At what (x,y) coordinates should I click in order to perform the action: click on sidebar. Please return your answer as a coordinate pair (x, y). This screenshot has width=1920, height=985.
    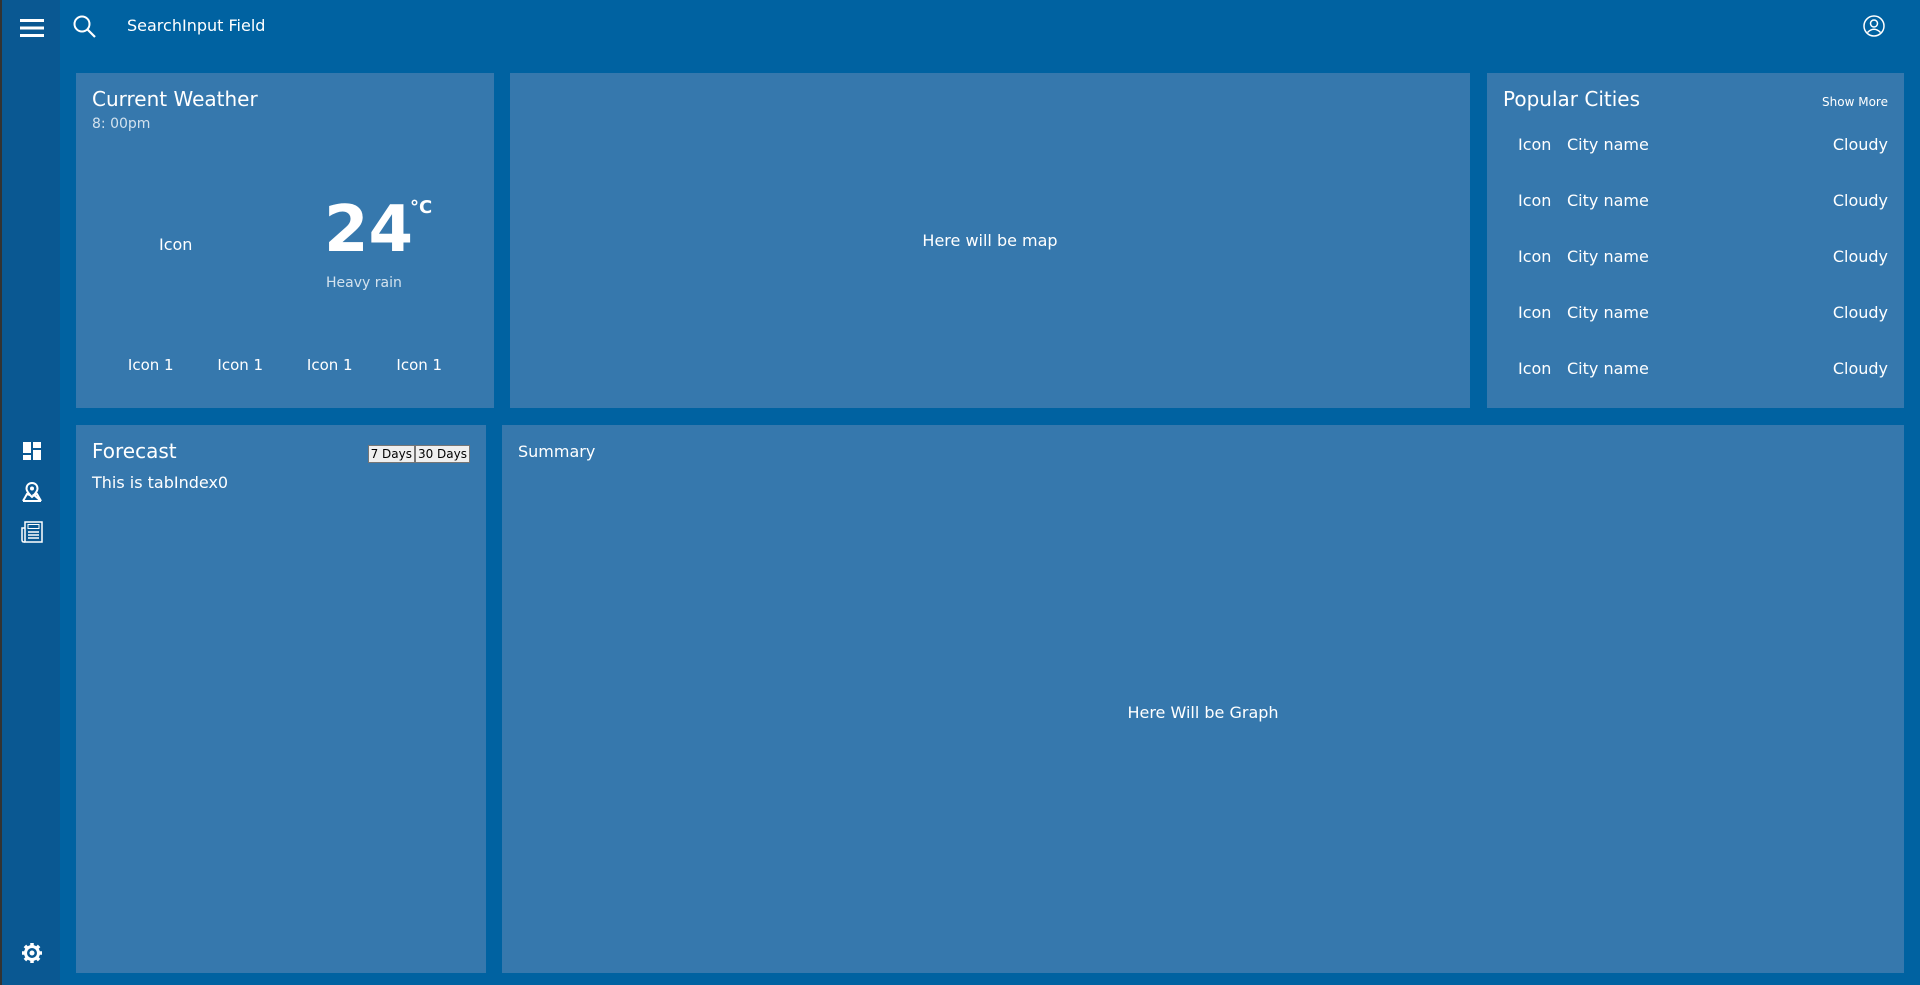
    Looking at the image, I should click on (30, 492).